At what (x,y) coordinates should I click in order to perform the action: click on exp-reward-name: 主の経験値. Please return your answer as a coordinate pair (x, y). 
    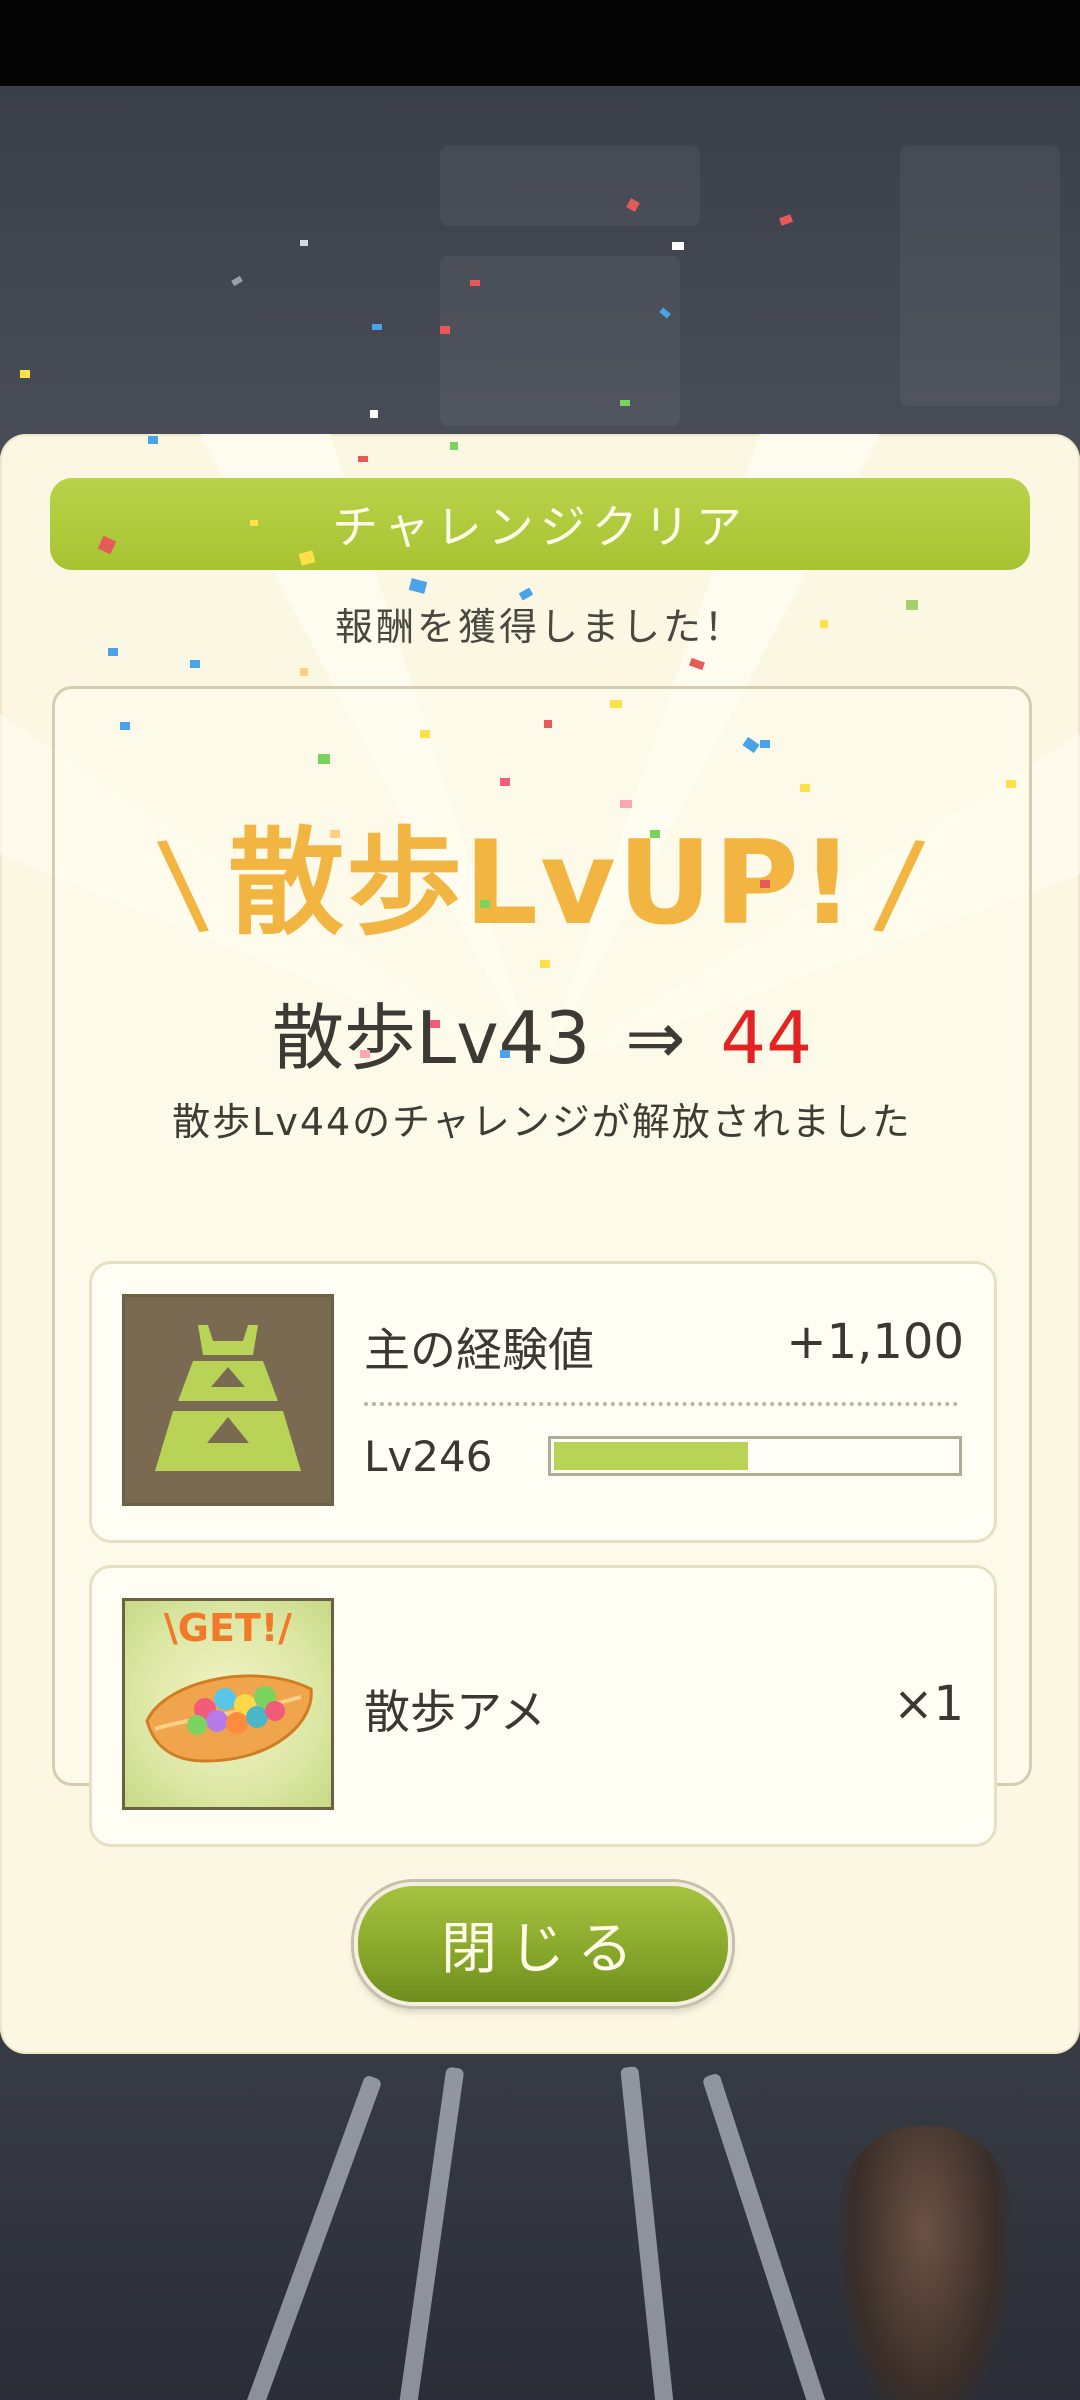
    Looking at the image, I should click on (479, 1350).